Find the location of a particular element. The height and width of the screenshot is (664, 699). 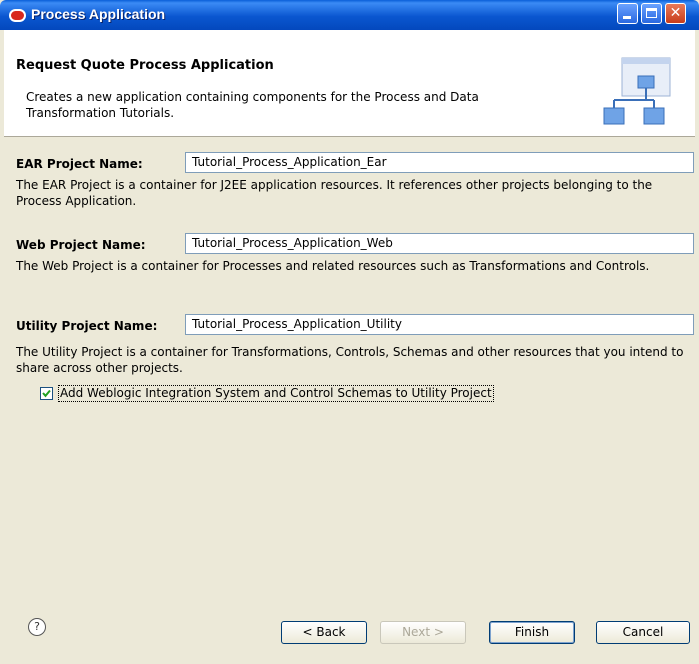

cancel-button: Cancel is located at coordinates (643, 632).